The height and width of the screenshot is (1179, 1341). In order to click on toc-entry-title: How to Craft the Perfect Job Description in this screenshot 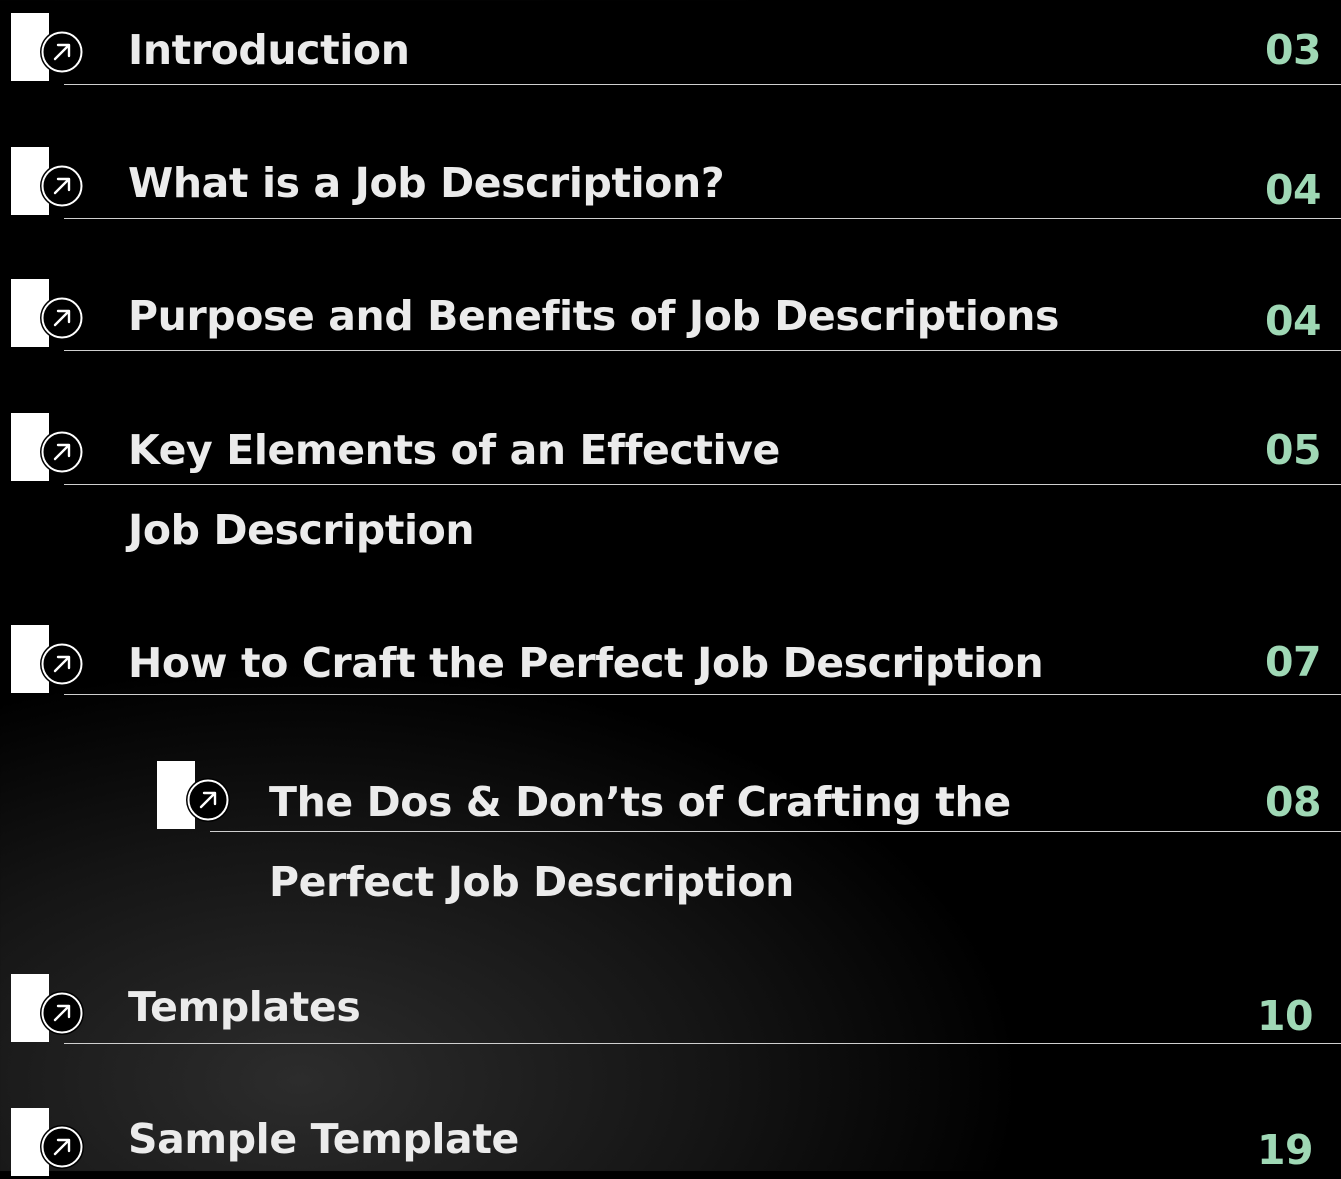, I will do `click(586, 663)`.